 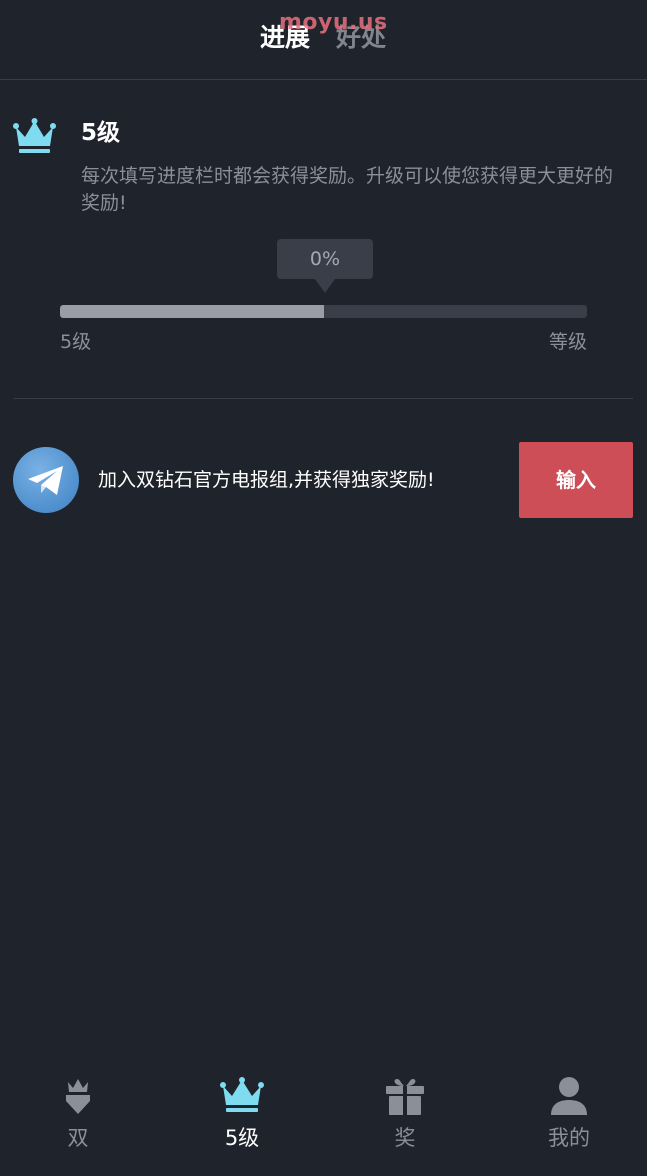 What do you see at coordinates (325, 259) in the screenshot?
I see `progress-percent-tooltip: 0%` at bounding box center [325, 259].